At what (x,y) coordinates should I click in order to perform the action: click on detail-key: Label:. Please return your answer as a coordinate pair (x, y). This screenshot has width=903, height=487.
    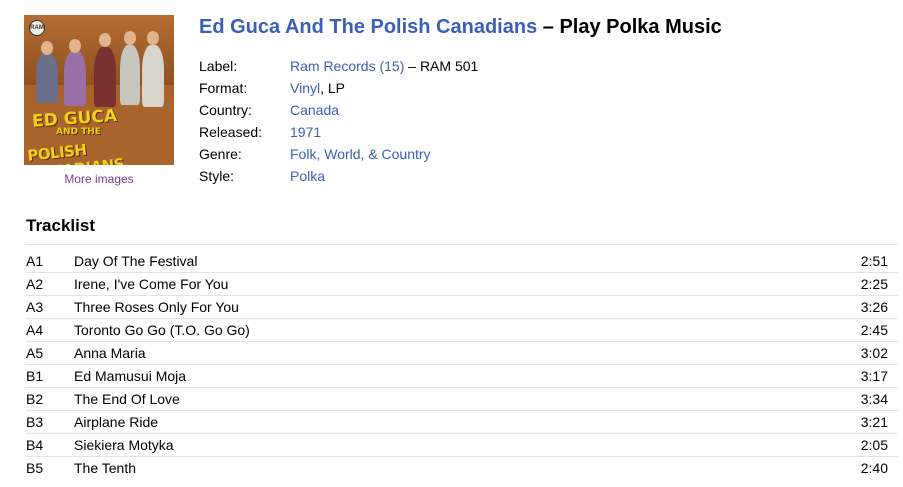
    Looking at the image, I should click on (218, 66).